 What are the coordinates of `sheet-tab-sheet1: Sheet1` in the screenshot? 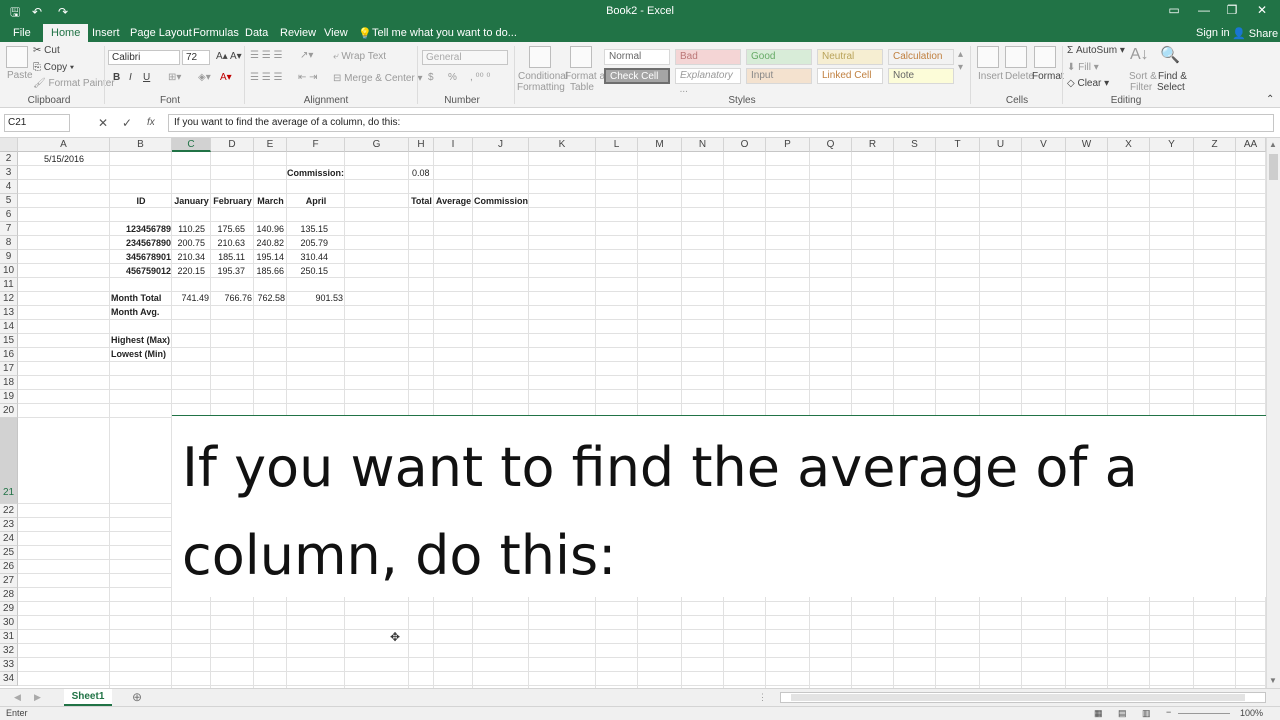 It's located at (88, 697).